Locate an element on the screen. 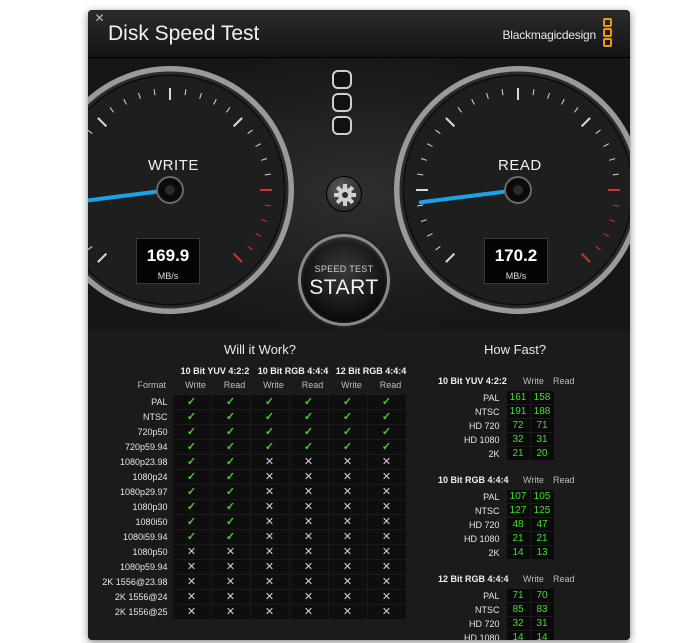  will-it-work-group-header: 12 Bit RGB 4:4:4 is located at coordinates (371, 371).